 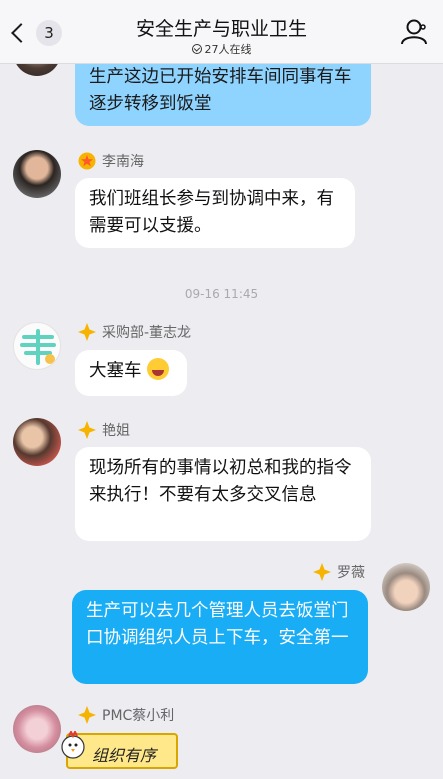 I want to click on chat-title: 安全生产与职业卫生, so click(x=221, y=29).